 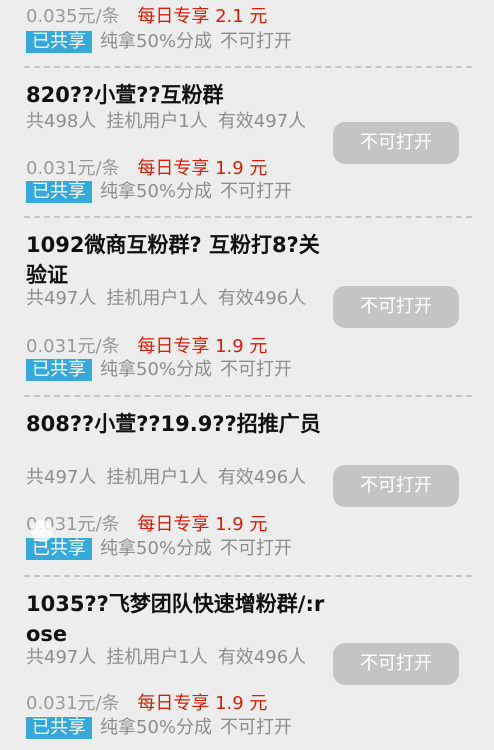 What do you see at coordinates (125, 95) in the screenshot?
I see `group-title: 820??小萱??互粉群` at bounding box center [125, 95].